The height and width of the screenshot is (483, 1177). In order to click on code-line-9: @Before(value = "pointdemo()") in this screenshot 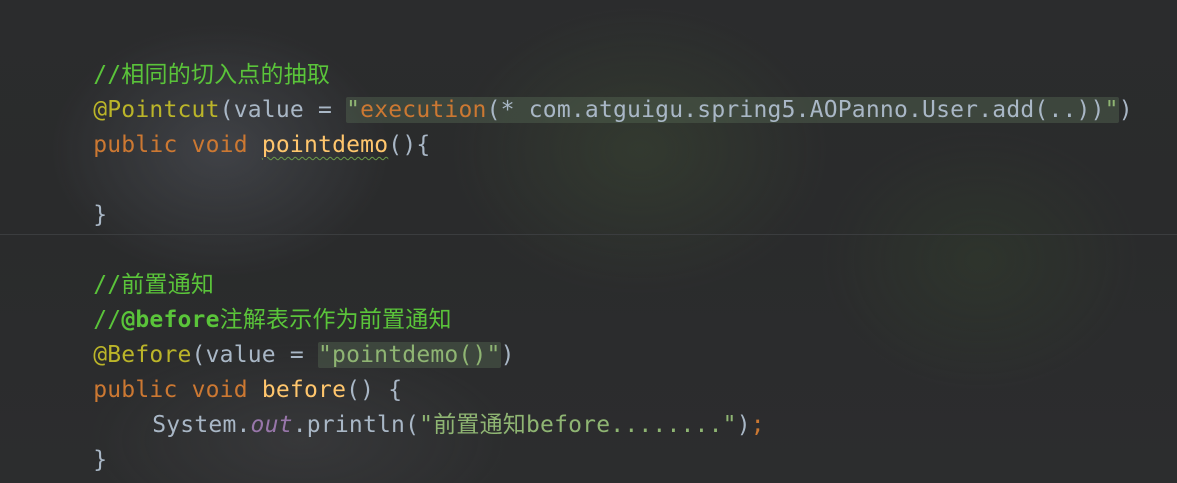, I will do `click(276, 339)`.